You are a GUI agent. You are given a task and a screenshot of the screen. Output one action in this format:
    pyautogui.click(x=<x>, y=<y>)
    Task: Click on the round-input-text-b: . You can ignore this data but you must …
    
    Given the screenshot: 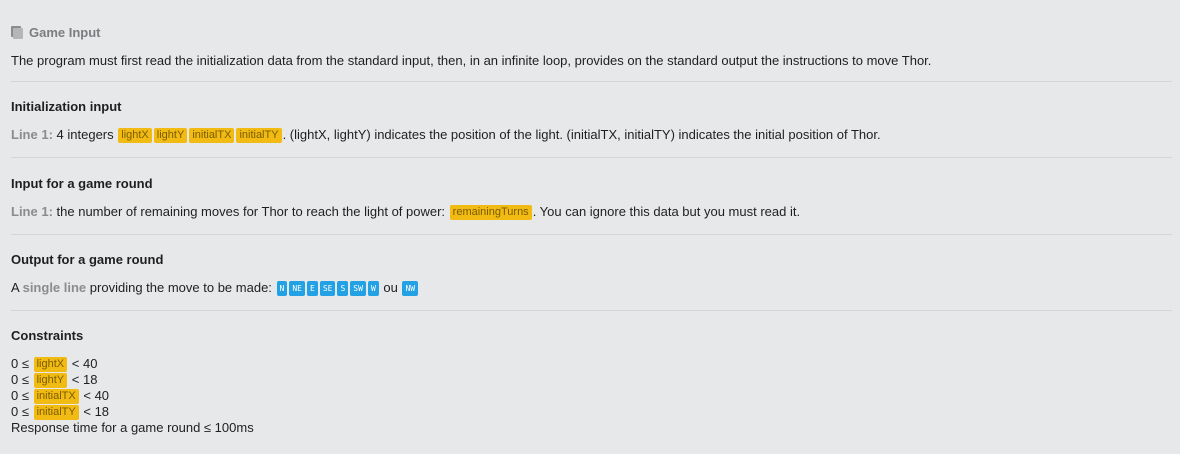 What is the action you would take?
    pyautogui.click(x=666, y=211)
    